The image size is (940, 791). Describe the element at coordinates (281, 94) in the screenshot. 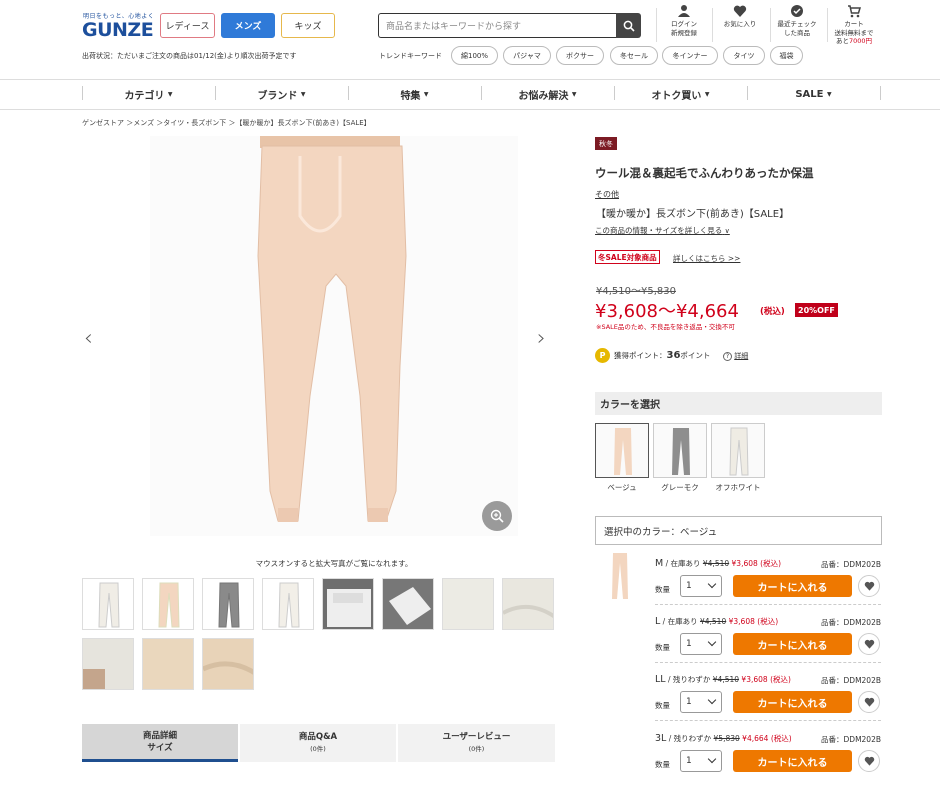

I see `nav-brand: ブランド ▼` at that location.